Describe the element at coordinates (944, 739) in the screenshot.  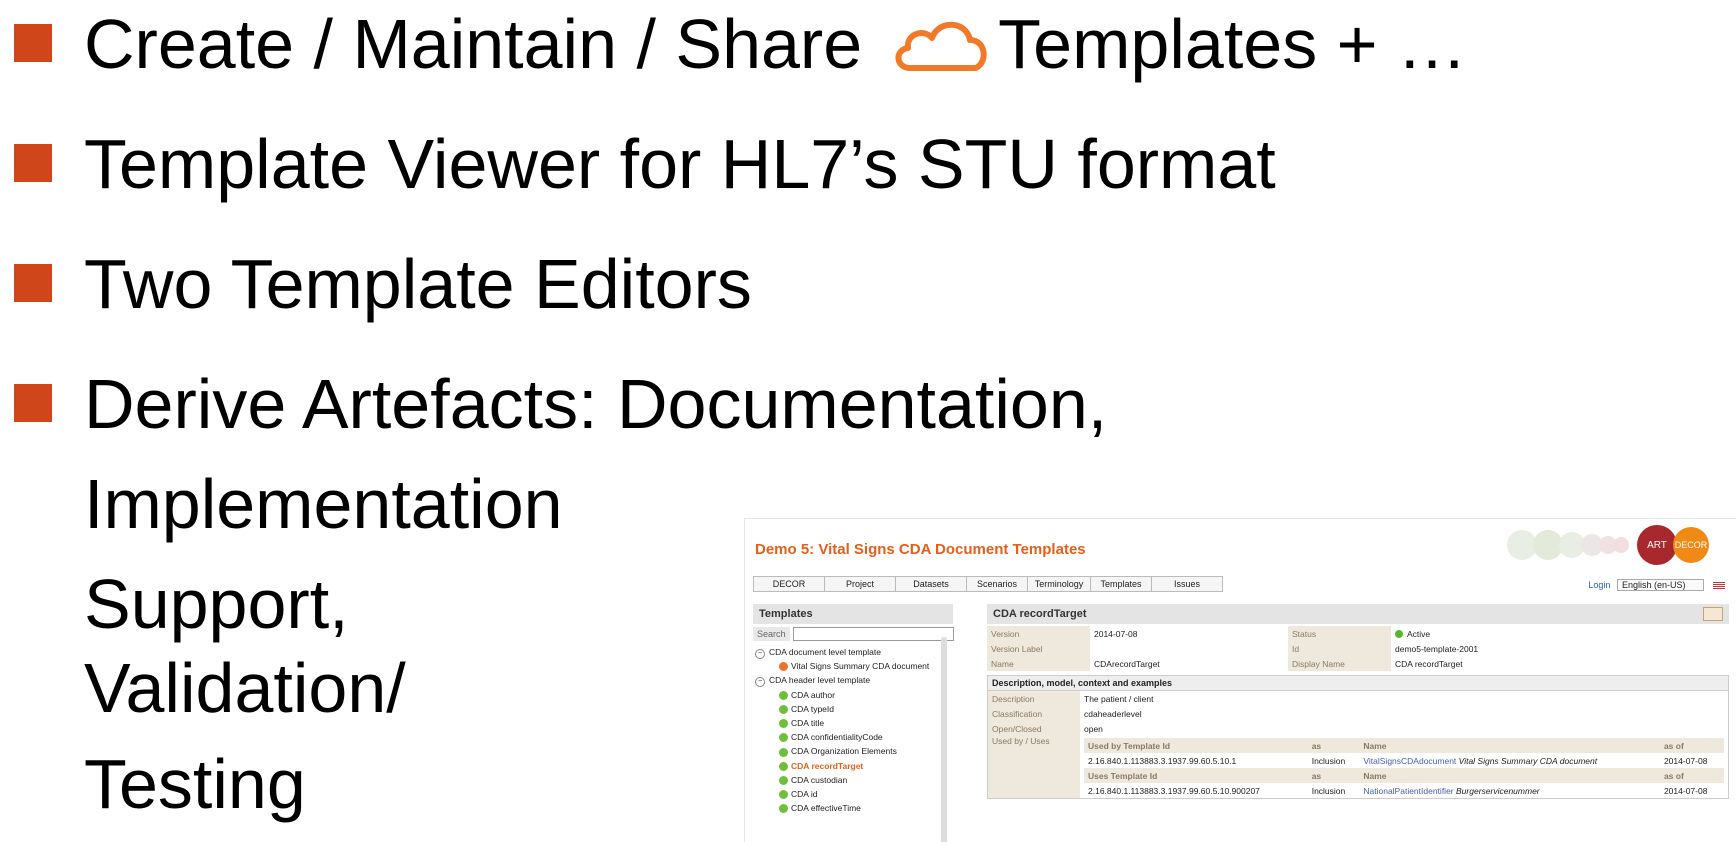
I see `tree-scrollbar` at that location.